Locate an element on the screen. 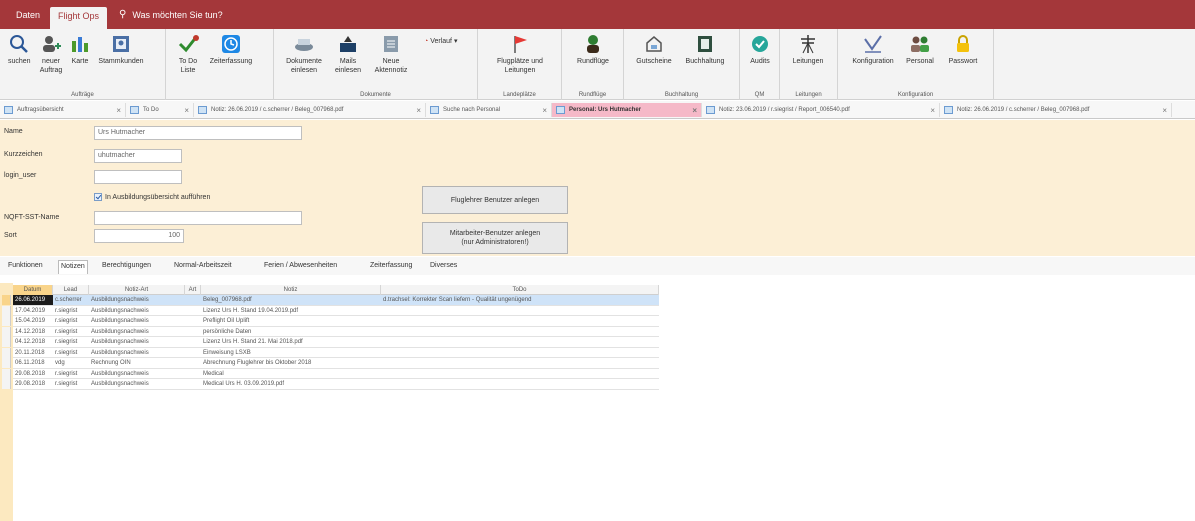  tab-funktionen: Funktionen is located at coordinates (25, 267).